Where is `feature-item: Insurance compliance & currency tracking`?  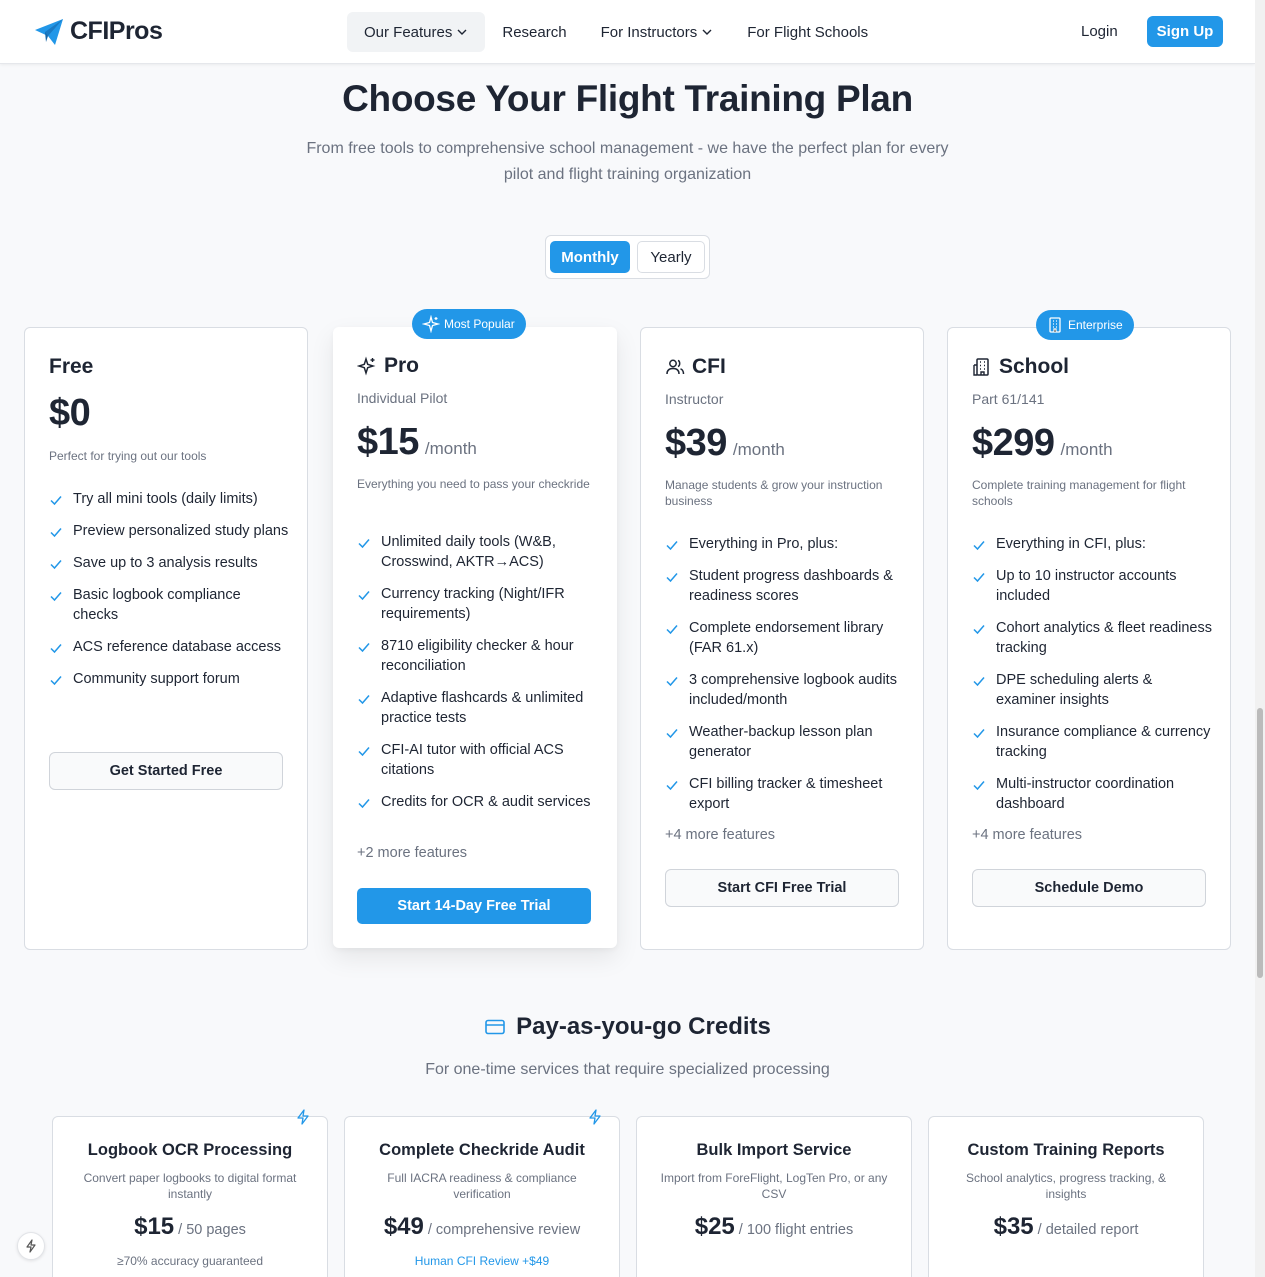 feature-item: Insurance compliance & currency tracking is located at coordinates (1092, 742).